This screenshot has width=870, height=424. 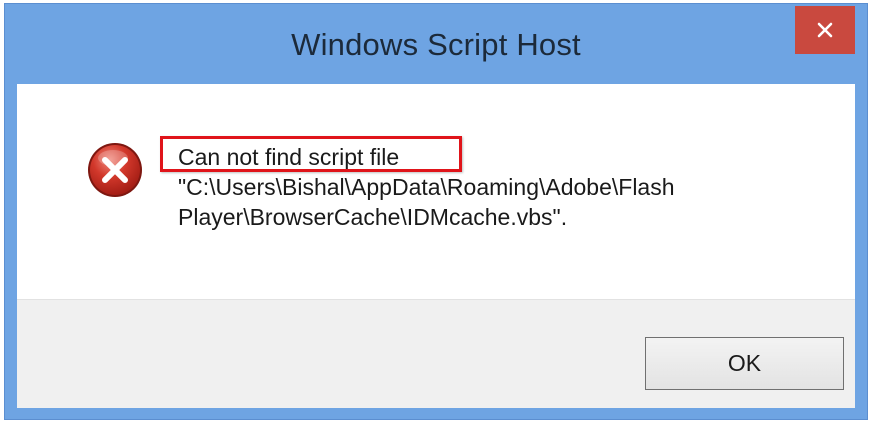 I want to click on window-title: Windows Script Host, so click(x=436, y=44).